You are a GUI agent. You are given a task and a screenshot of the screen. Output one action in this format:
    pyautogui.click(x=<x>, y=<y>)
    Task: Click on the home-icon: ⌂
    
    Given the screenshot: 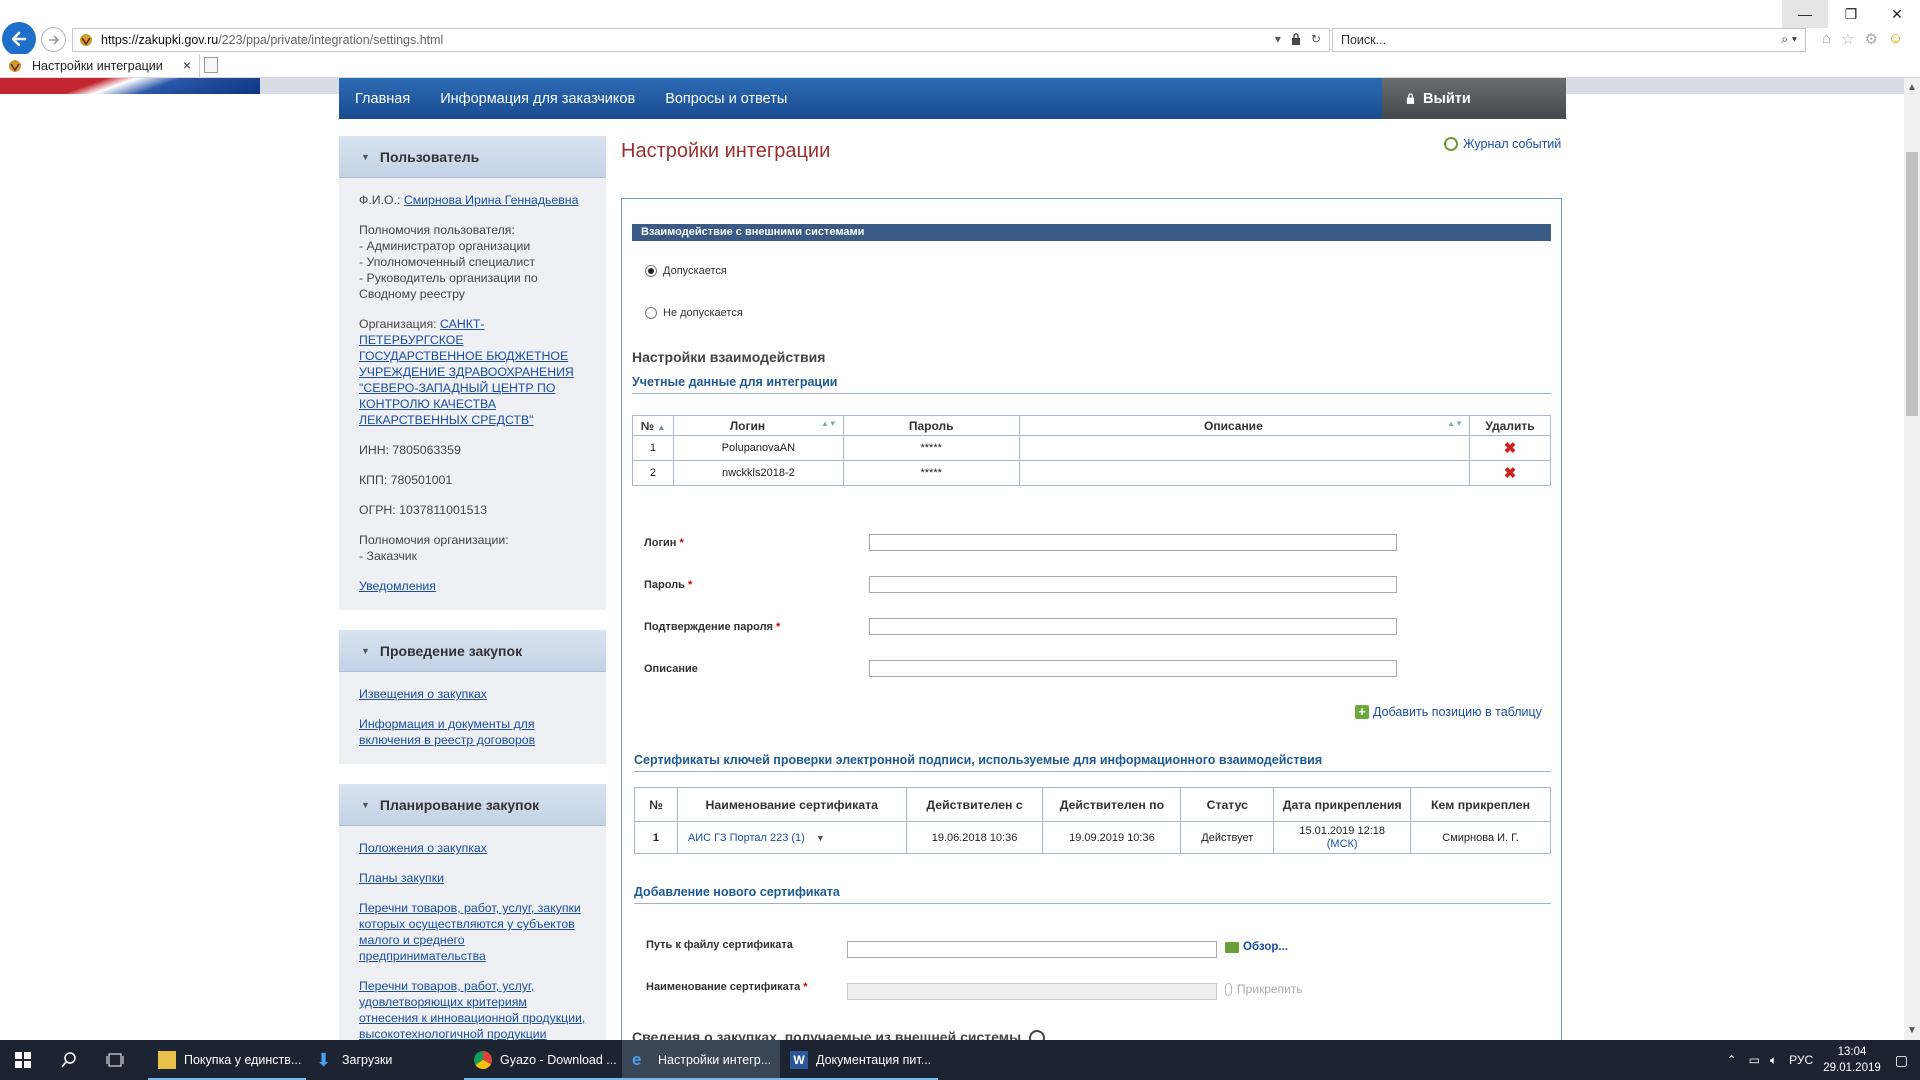 What is the action you would take?
    pyautogui.click(x=1826, y=39)
    